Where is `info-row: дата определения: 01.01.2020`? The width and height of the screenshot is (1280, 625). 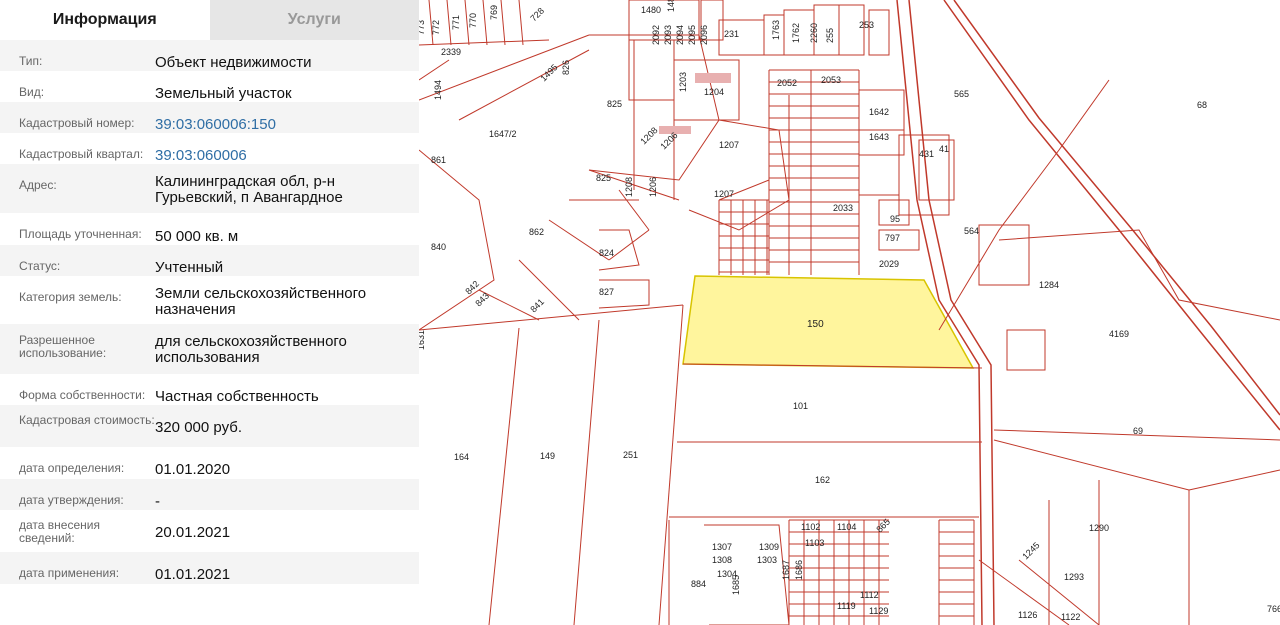 info-row: дата определения: 01.01.2020 is located at coordinates (209, 463).